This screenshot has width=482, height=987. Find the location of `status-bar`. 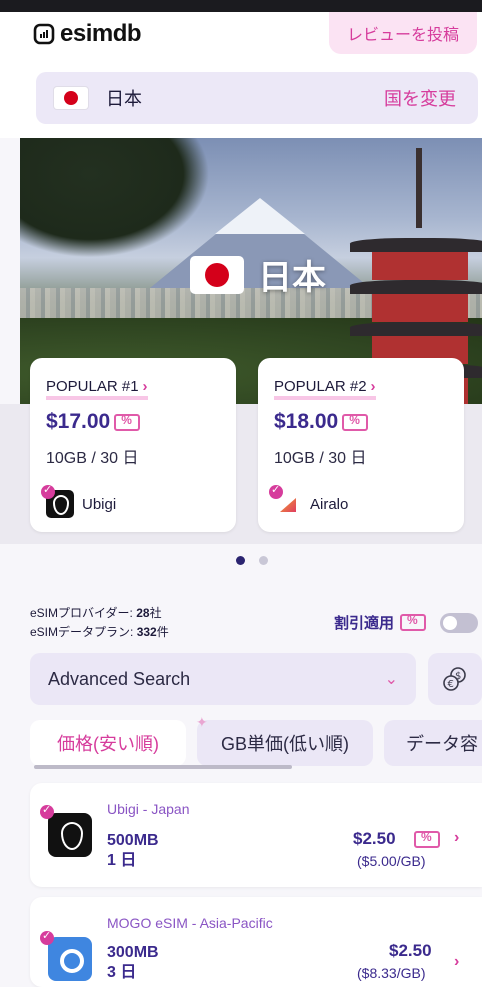

status-bar is located at coordinates (241, 6).